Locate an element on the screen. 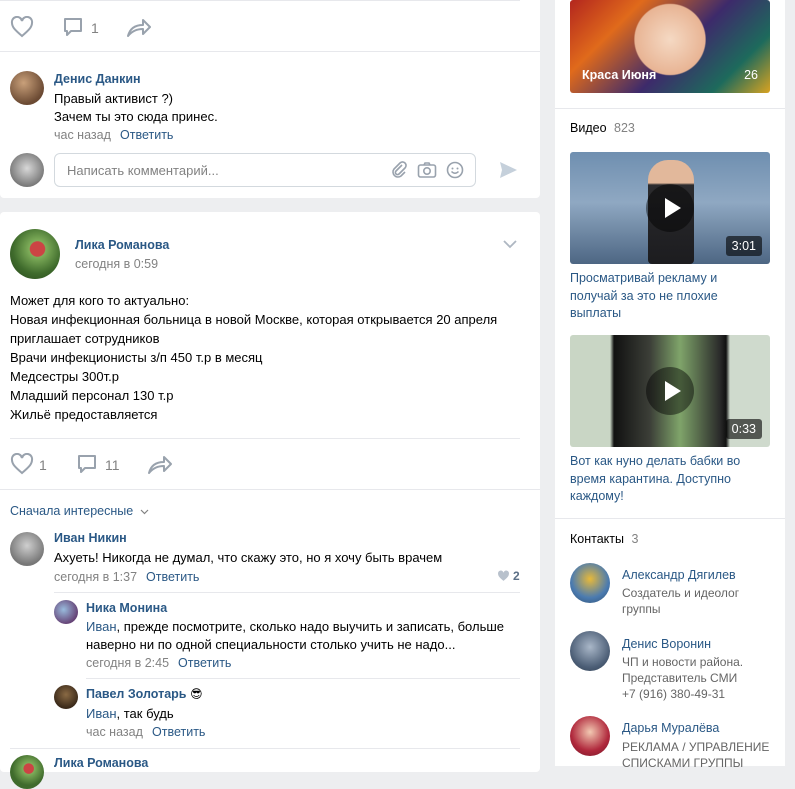 The image size is (795, 789). comment-author: Ника Монина is located at coordinates (126, 608).